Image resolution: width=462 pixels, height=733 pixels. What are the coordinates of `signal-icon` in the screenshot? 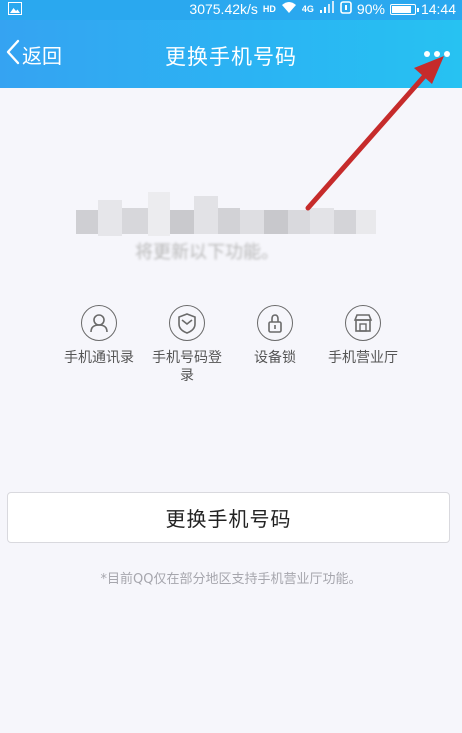 It's located at (327, 9).